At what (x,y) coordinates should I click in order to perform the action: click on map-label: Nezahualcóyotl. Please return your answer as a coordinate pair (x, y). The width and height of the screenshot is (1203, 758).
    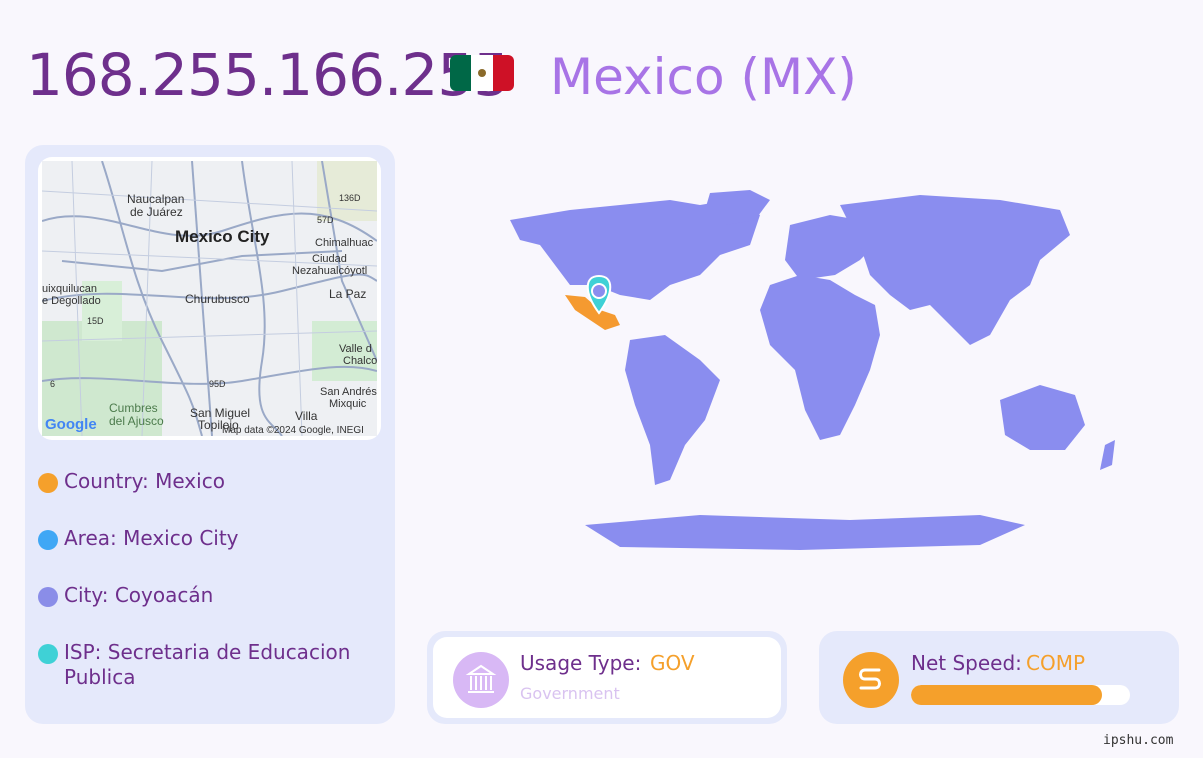
    Looking at the image, I should click on (329, 271).